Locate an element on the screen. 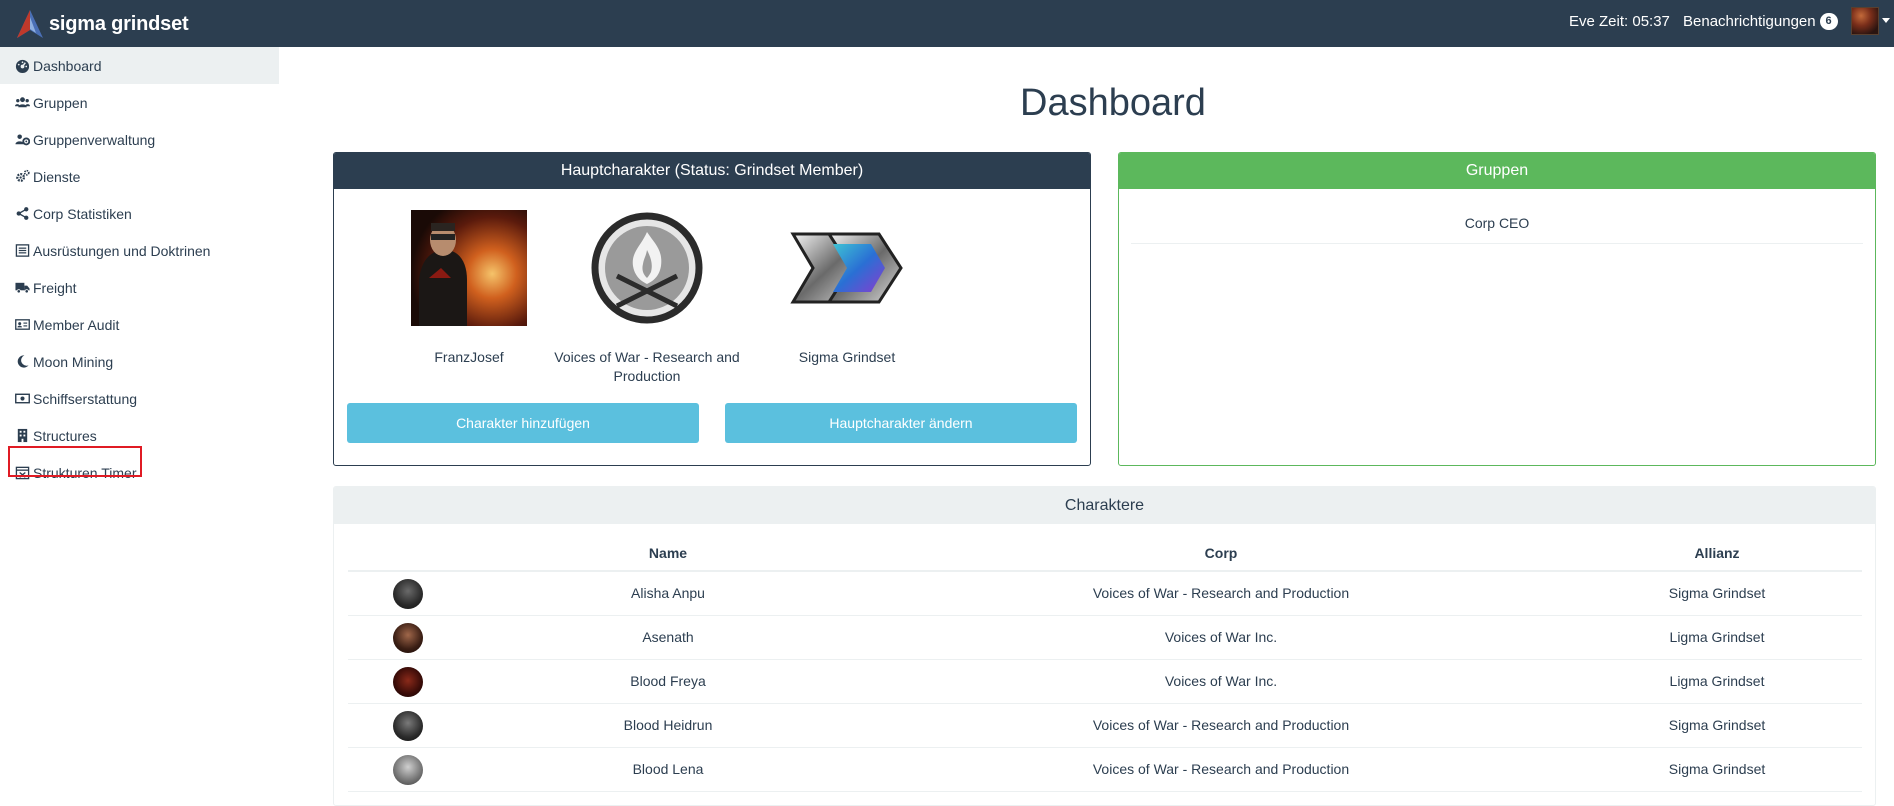  add-character-button: Charakter hinzufügen is located at coordinates (523, 423).